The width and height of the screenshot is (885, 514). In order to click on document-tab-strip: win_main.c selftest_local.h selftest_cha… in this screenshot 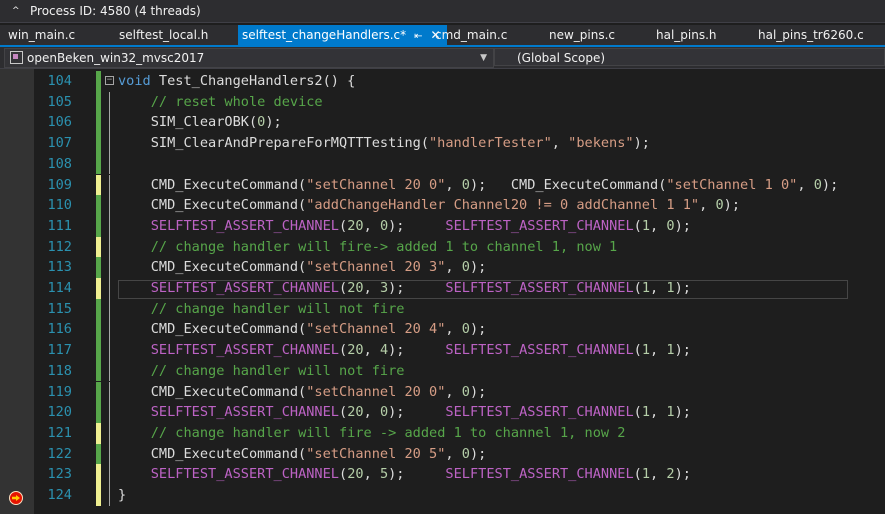, I will do `click(442, 36)`.